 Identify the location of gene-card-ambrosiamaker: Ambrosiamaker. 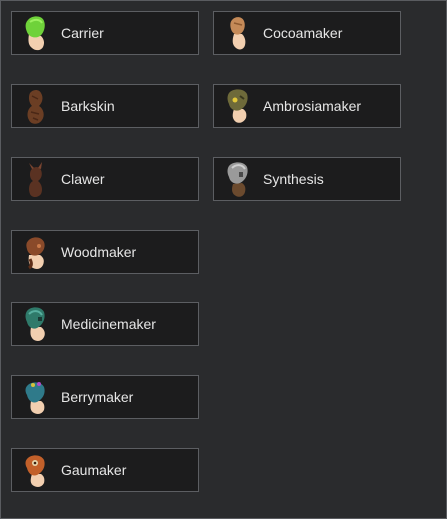
(307, 106).